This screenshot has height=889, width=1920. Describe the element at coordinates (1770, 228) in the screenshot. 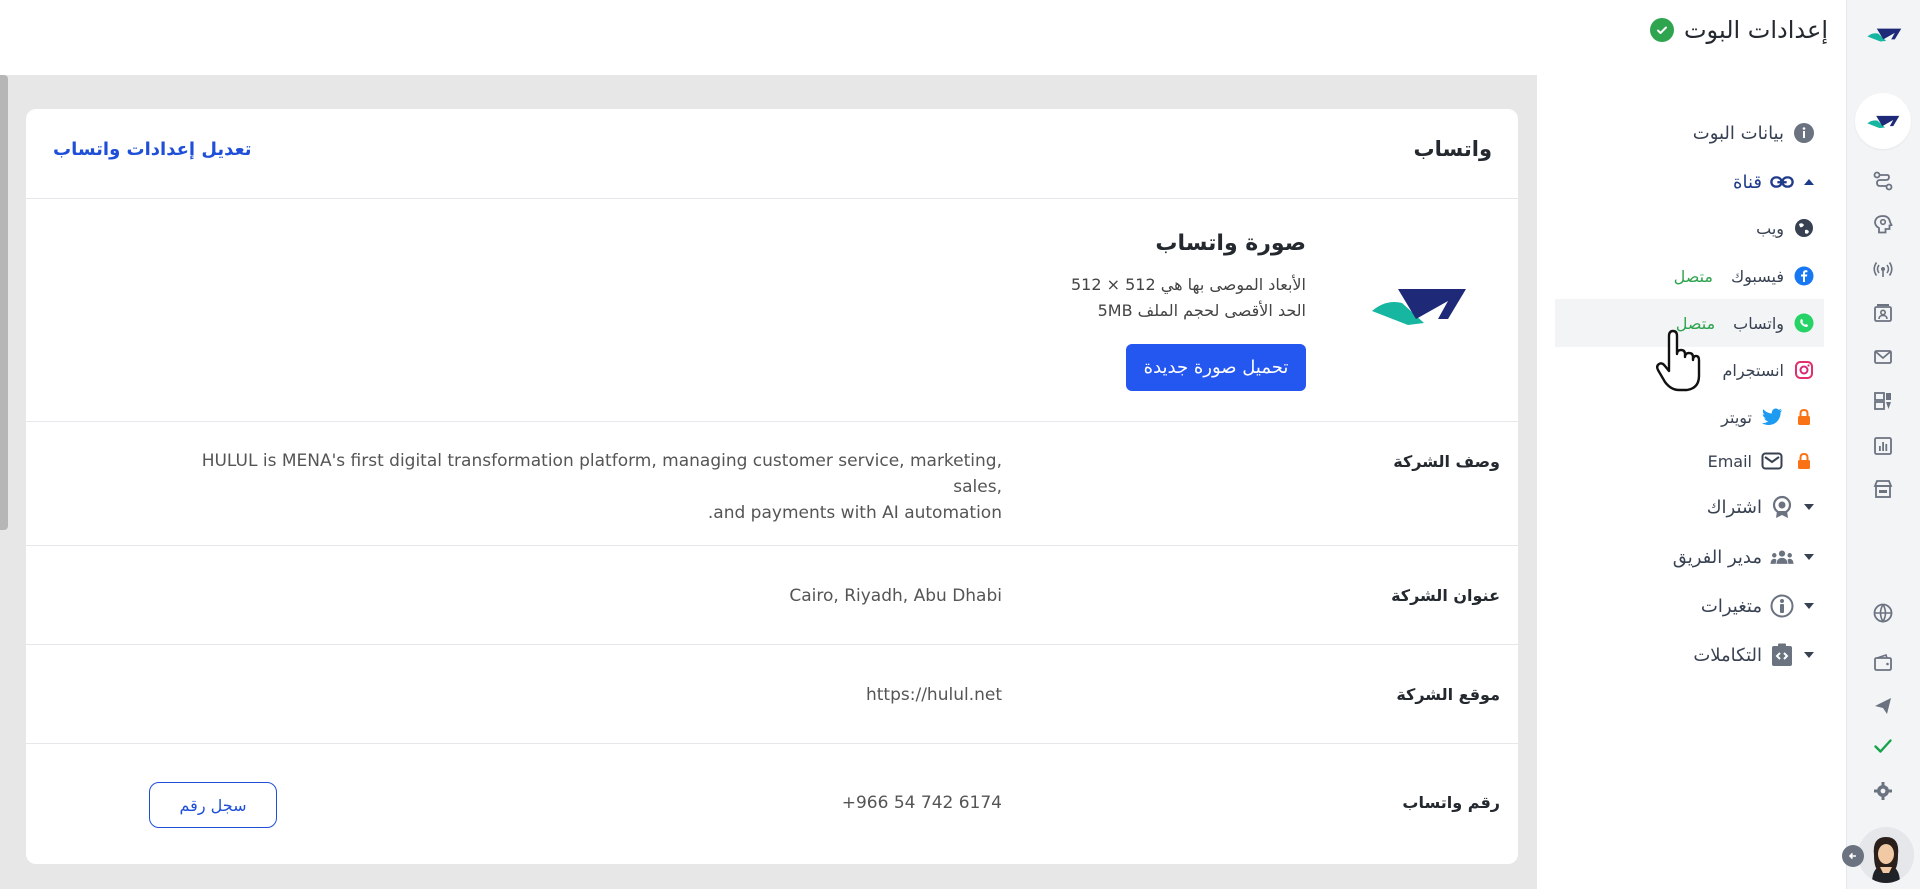

I see `sidebar-item-label: ويب` at that location.